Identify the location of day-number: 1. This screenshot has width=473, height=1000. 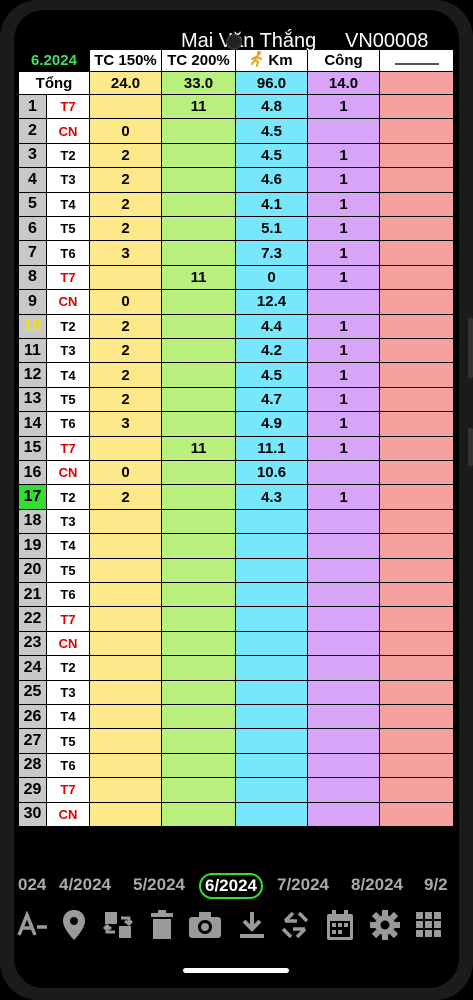
(33, 107).